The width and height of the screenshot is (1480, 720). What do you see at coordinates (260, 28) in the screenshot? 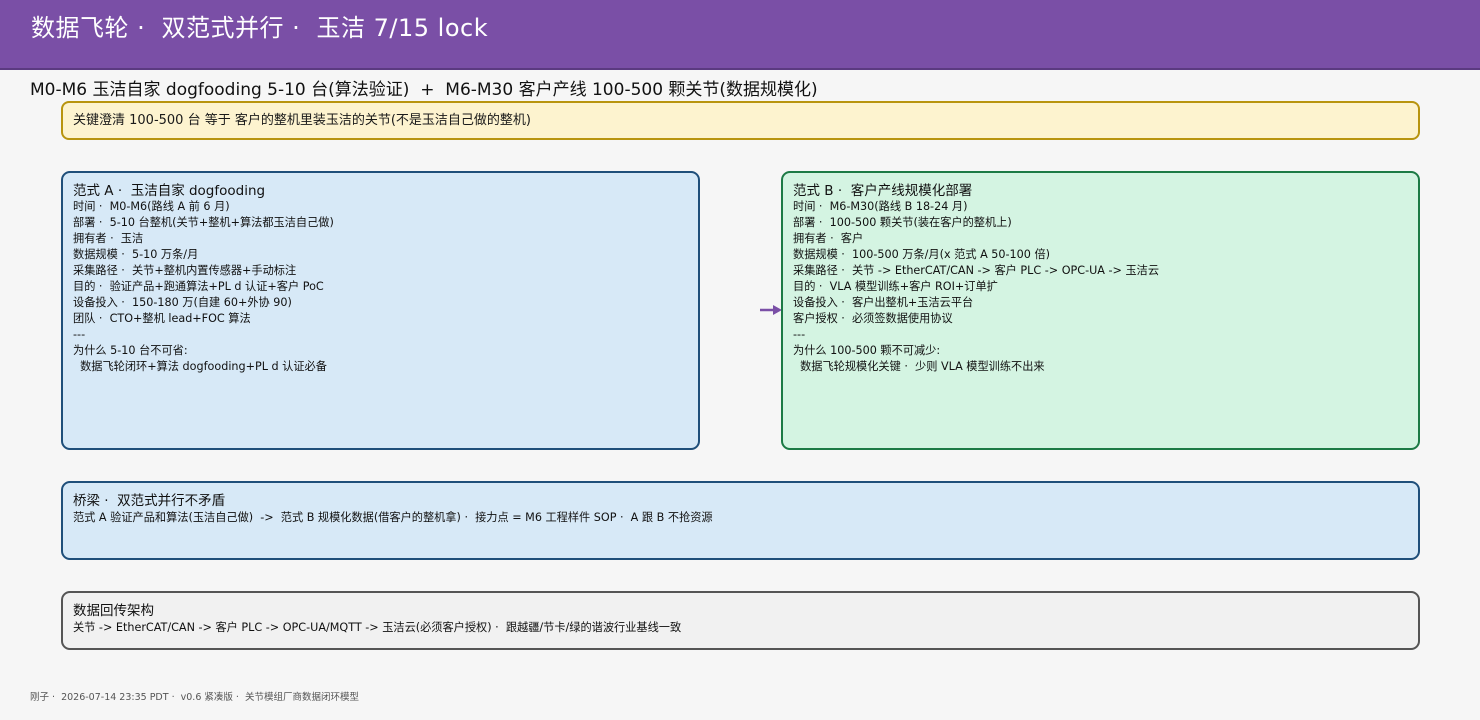
I see `page-title: 数据飞轮 · 双范式并行 · 玉洁 7/15 lock` at bounding box center [260, 28].